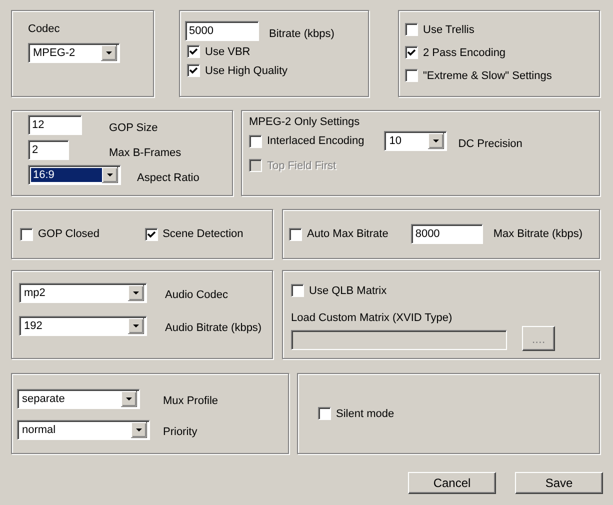 The height and width of the screenshot is (505, 613). I want to click on input-field: 8000, so click(447, 234).